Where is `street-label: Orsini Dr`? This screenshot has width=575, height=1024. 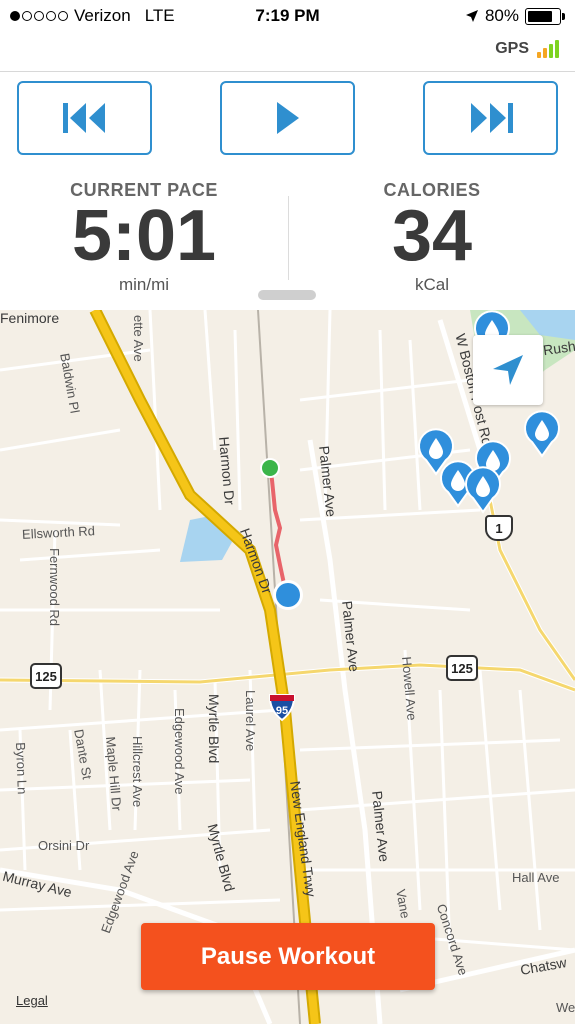 street-label: Orsini Dr is located at coordinates (64, 845).